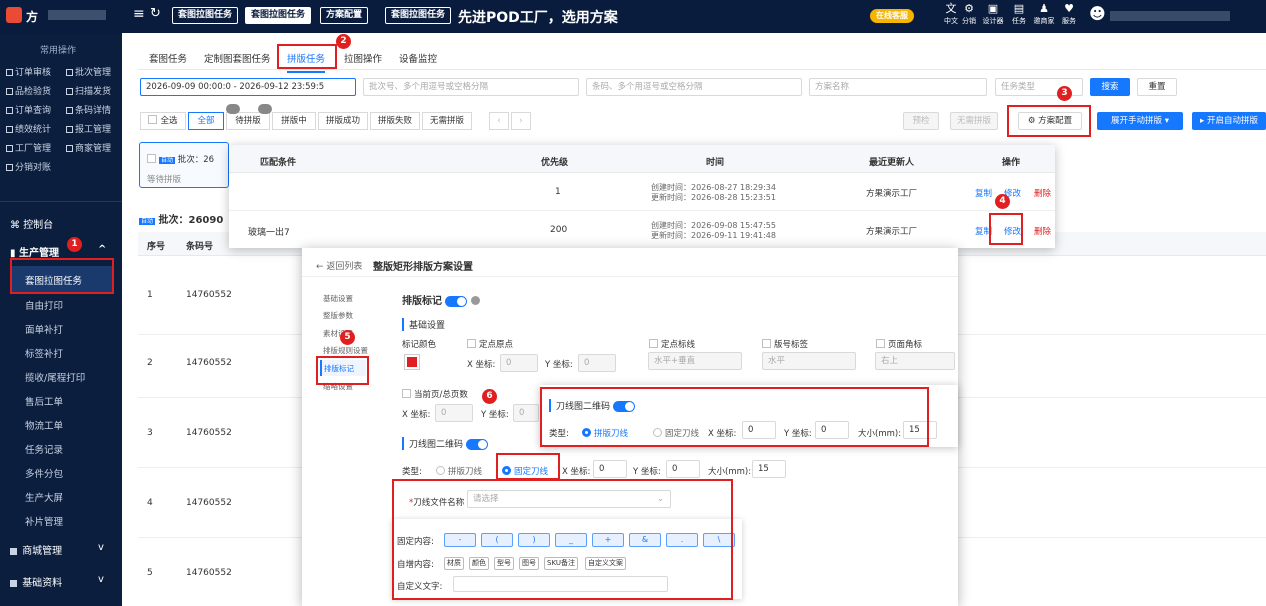  I want to click on back-link: ← 返回列表, so click(339, 265).